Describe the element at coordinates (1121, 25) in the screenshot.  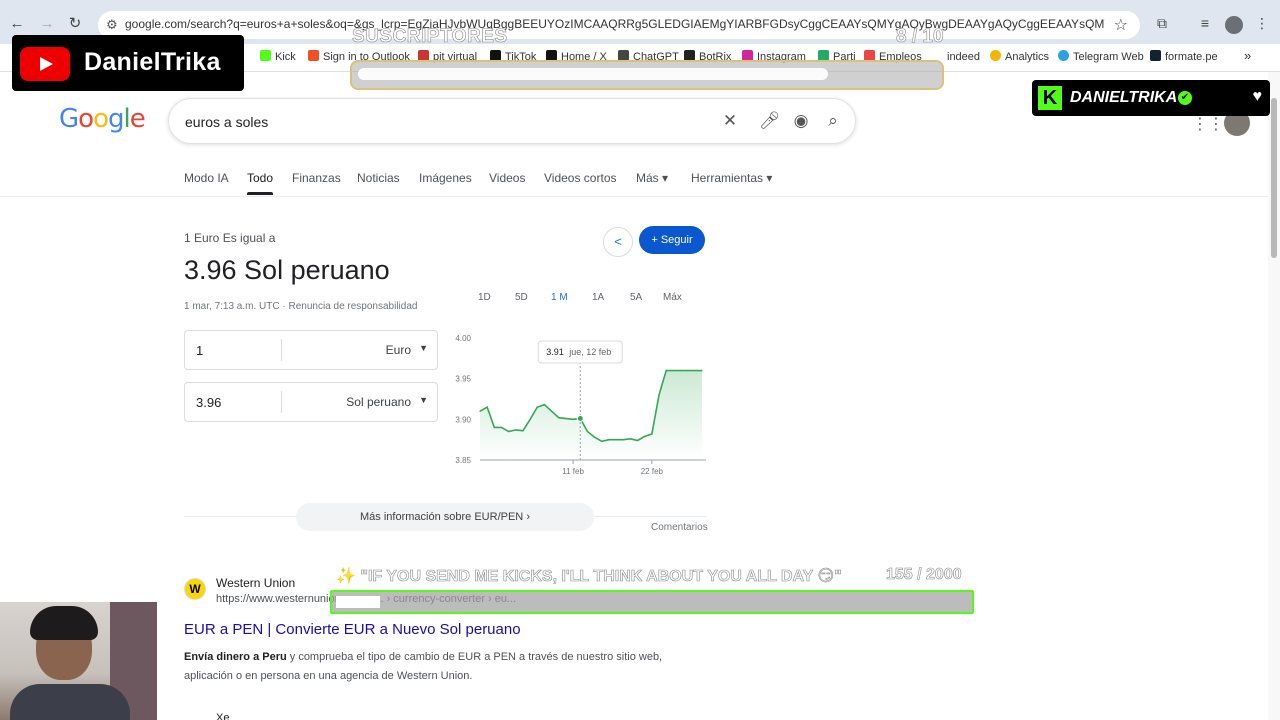
I see `bookmark-star-icon: ☆` at that location.